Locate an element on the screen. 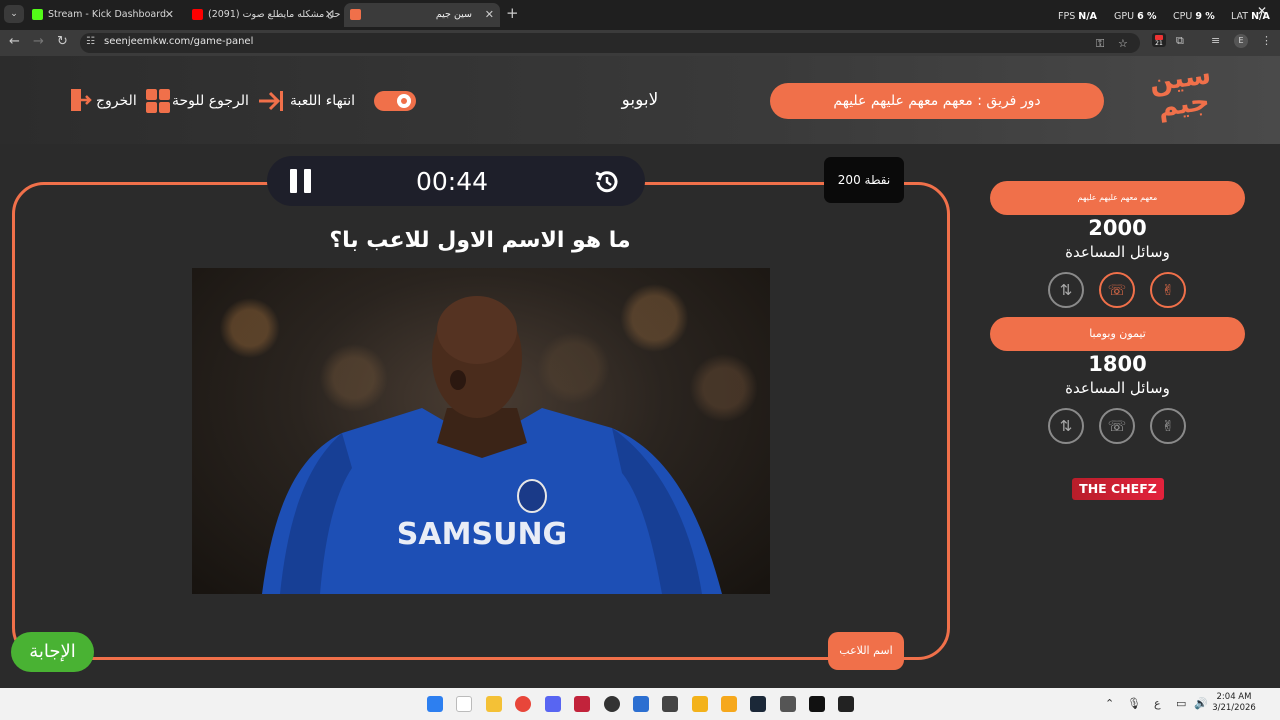  center-player-name: لابوبو is located at coordinates (640, 100).